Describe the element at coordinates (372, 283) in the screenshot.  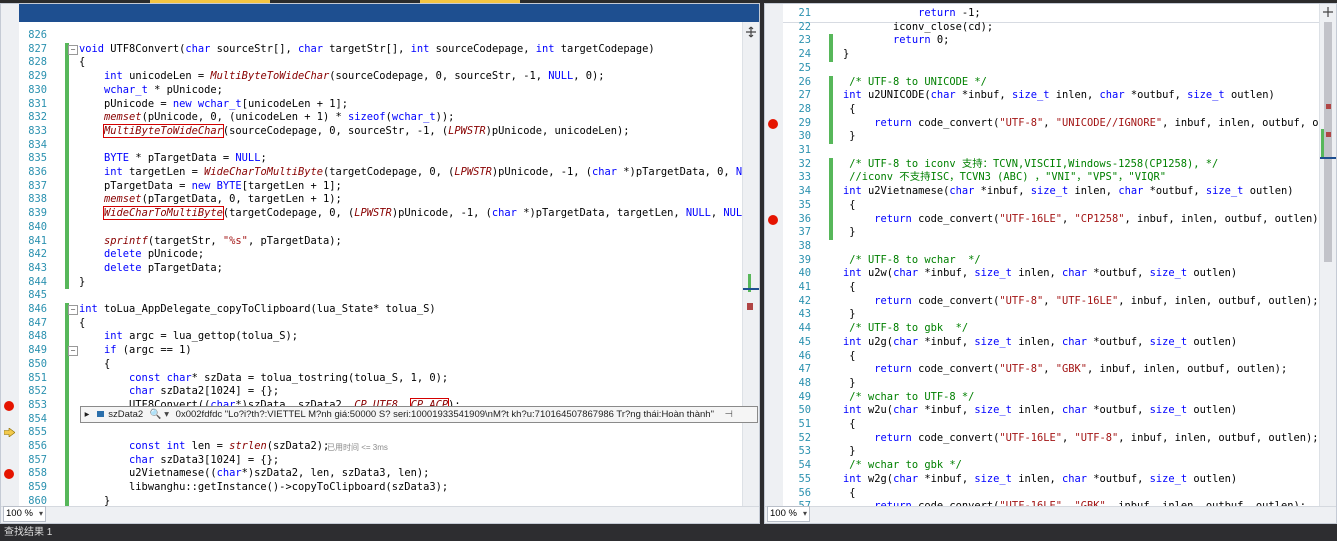
I see `code-line: 844}` at that location.